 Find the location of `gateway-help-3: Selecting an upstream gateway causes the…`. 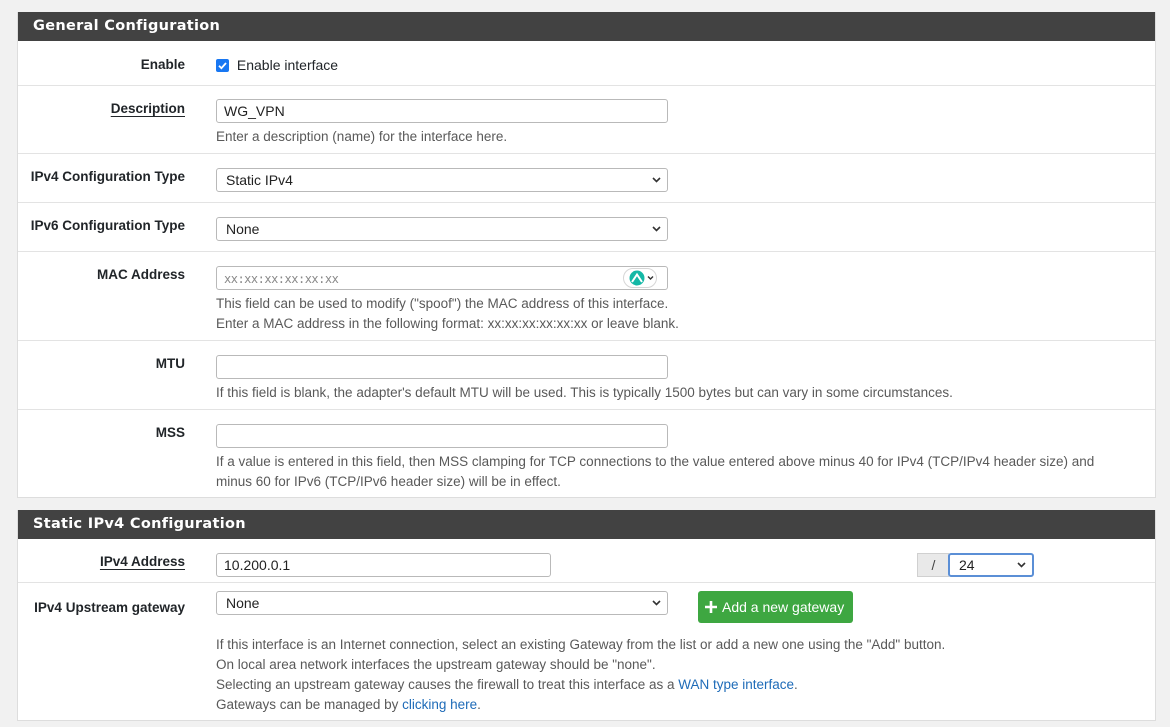

gateway-help-3: Selecting an upstream gateway causes the… is located at coordinates (507, 685).